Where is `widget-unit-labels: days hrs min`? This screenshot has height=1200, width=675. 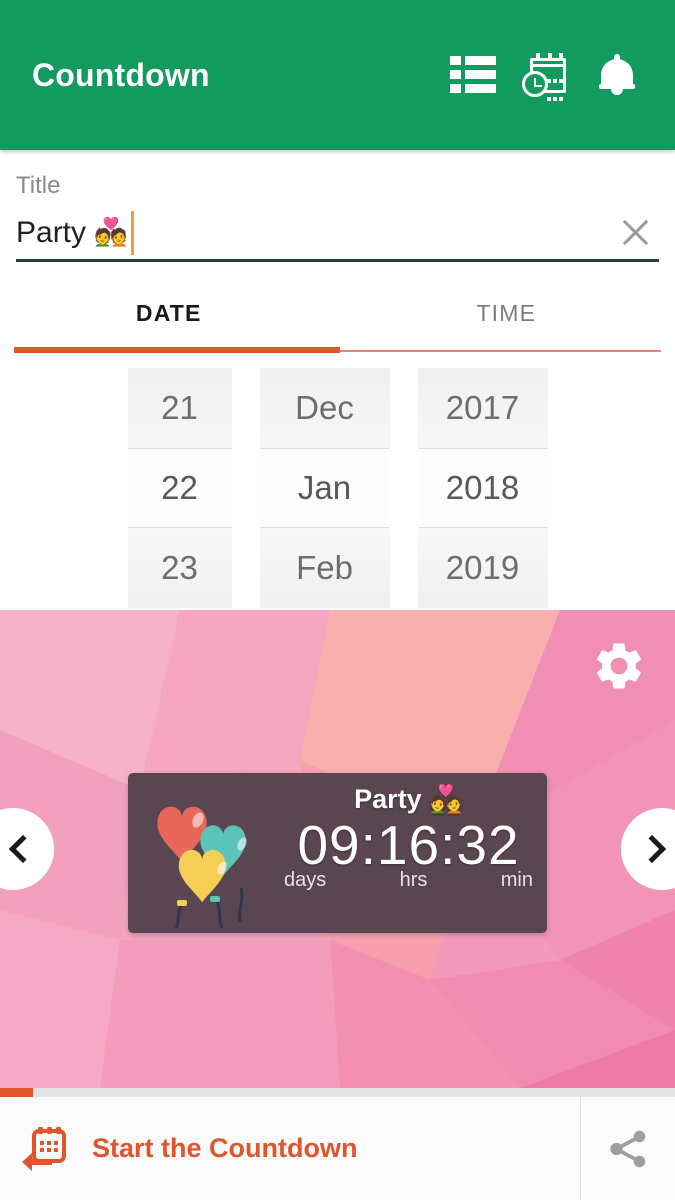 widget-unit-labels: days hrs min is located at coordinates (408, 880).